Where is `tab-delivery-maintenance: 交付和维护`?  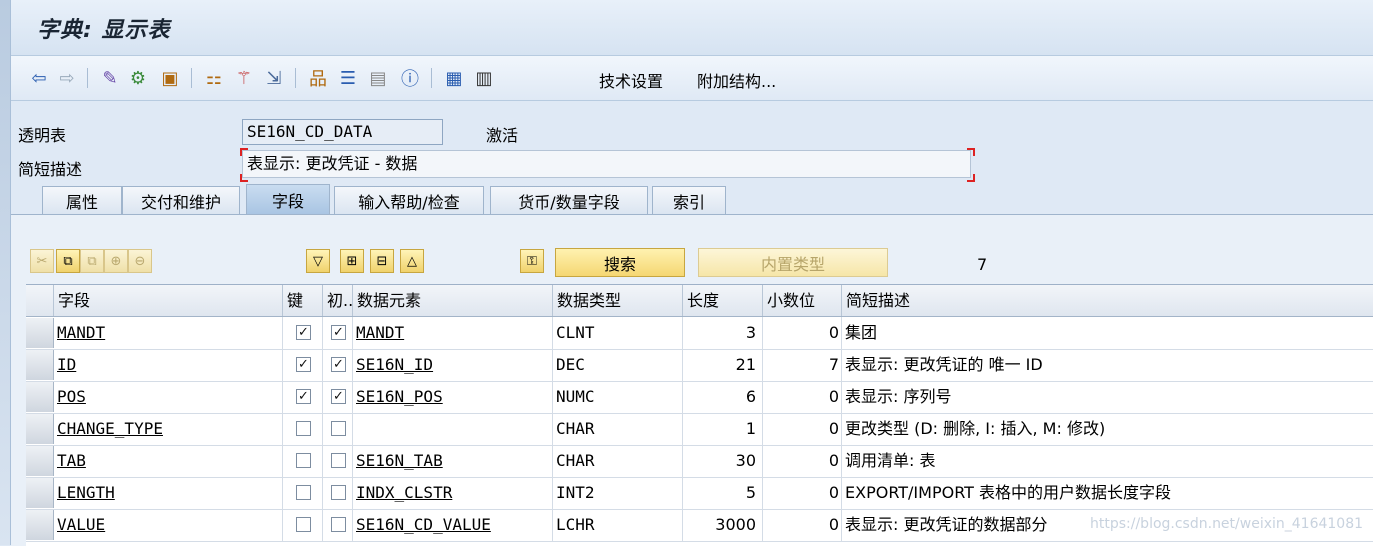
tab-delivery-maintenance: 交付和维护 is located at coordinates (181, 200).